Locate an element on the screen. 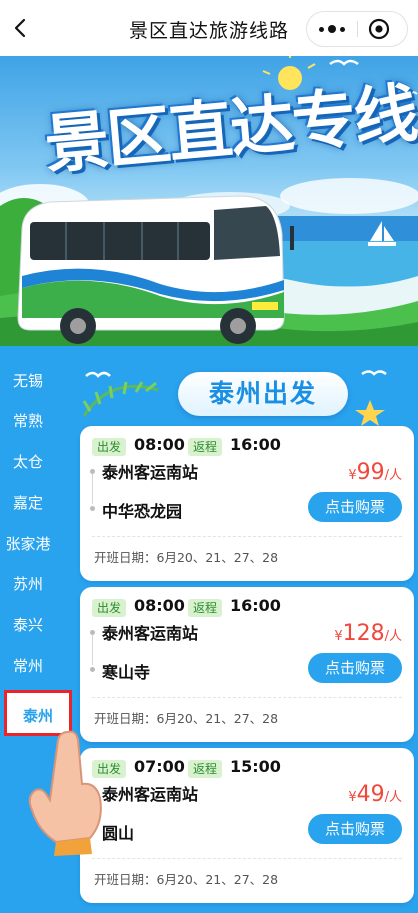  price: ¥99/人 is located at coordinates (375, 472).